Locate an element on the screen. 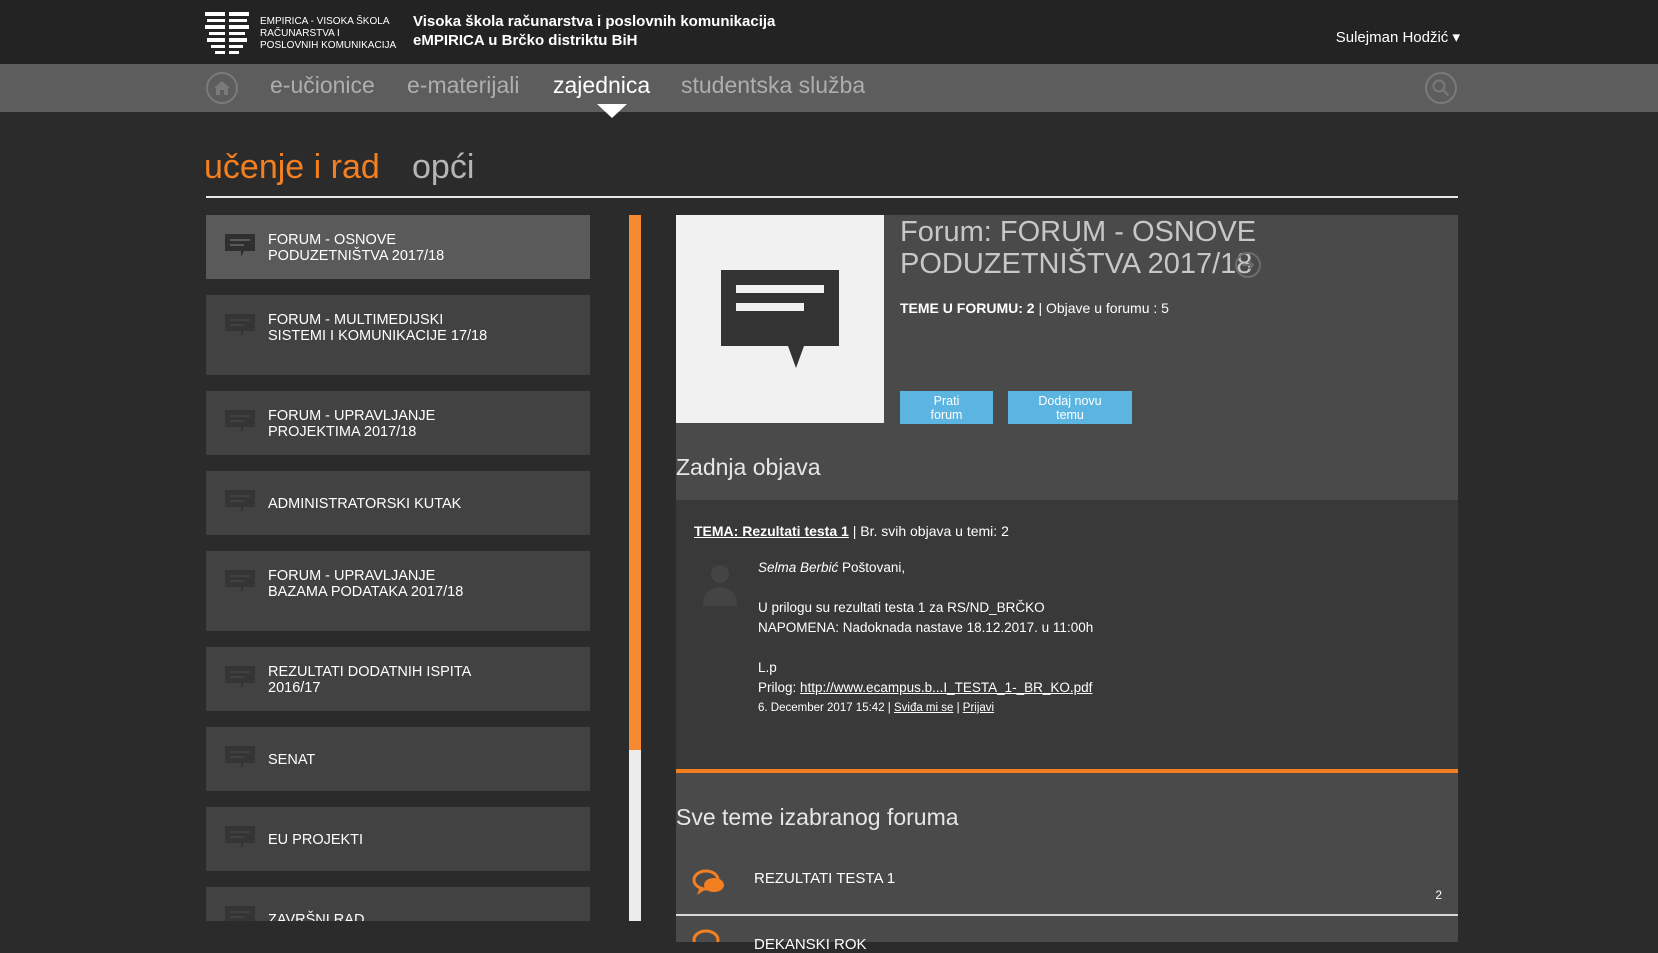 The width and height of the screenshot is (1658, 953). tab-opci: opći is located at coordinates (443, 167).